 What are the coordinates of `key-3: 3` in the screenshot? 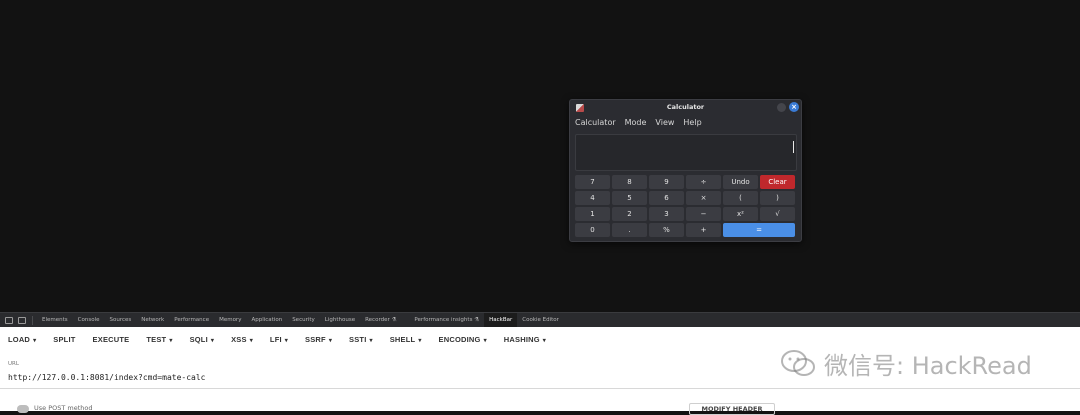 It's located at (666, 214).